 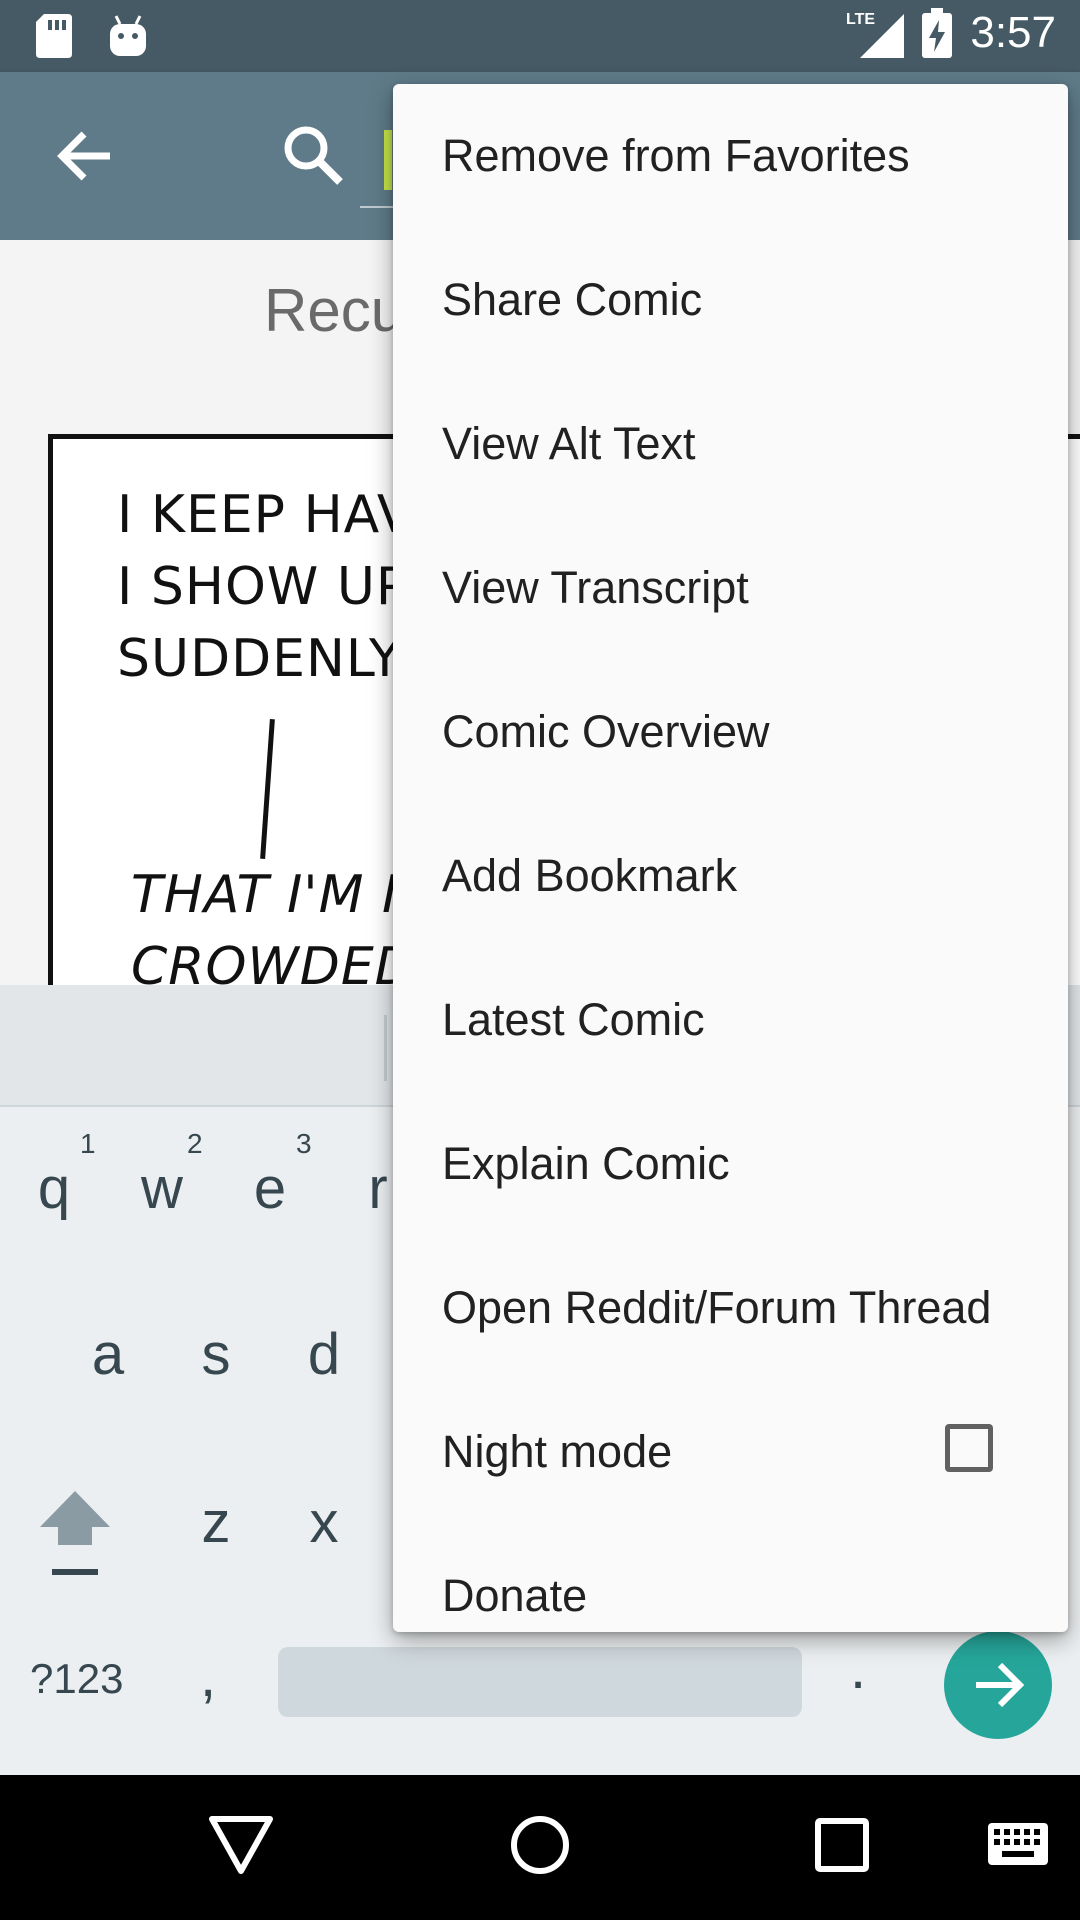 What do you see at coordinates (875, 34) in the screenshot?
I see `lte-signal-icon: LTE` at bounding box center [875, 34].